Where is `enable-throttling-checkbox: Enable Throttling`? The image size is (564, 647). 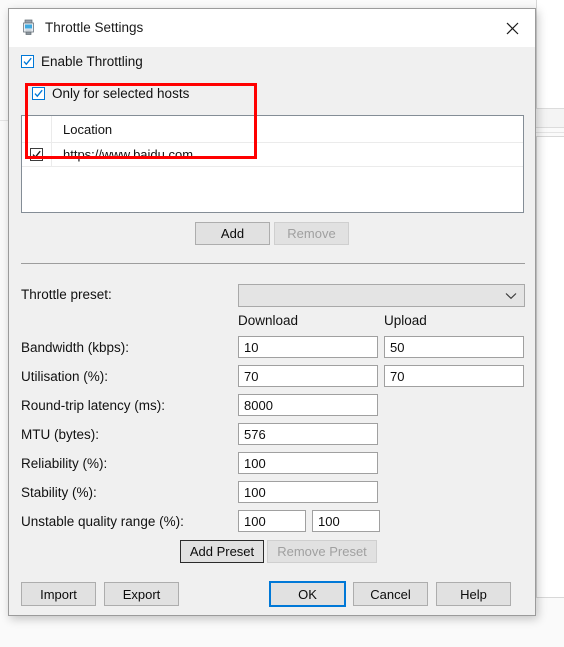
enable-throttling-checkbox: Enable Throttling is located at coordinates (82, 61).